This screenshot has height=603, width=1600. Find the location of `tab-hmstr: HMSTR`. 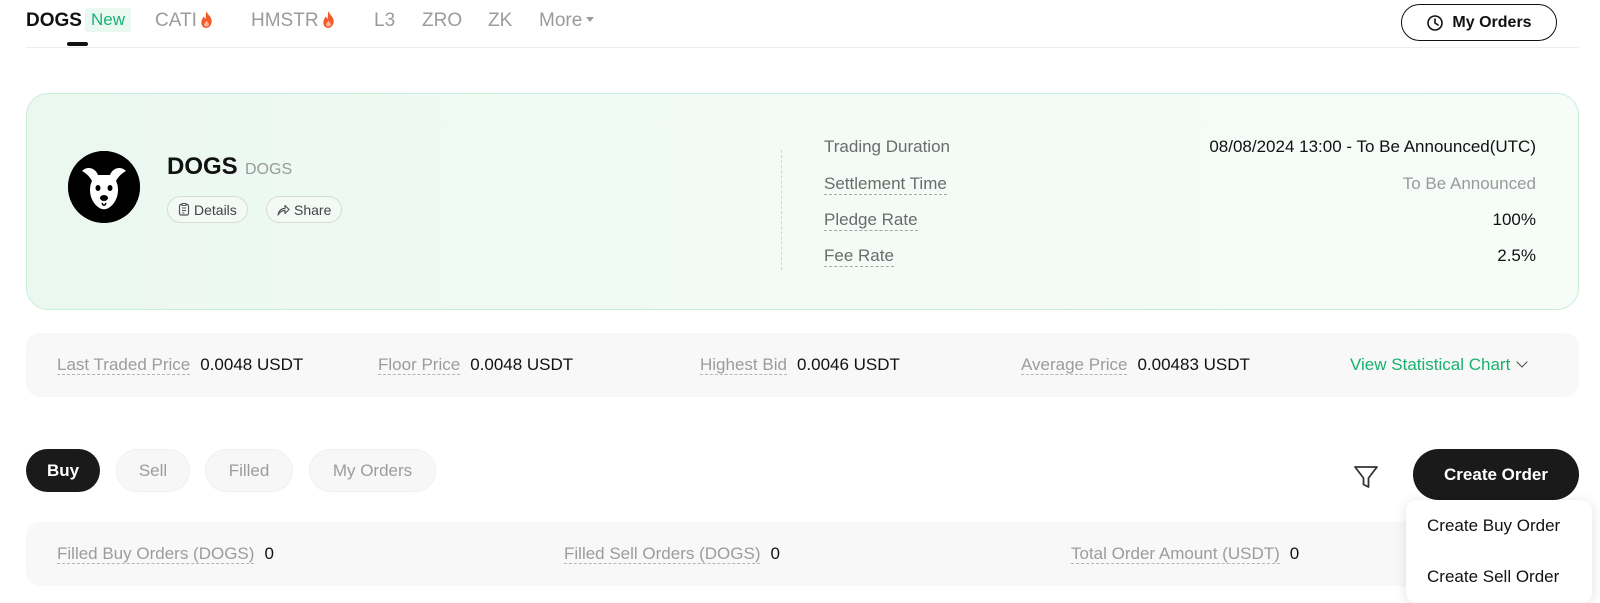

tab-hmstr: HMSTR is located at coordinates (293, 21).